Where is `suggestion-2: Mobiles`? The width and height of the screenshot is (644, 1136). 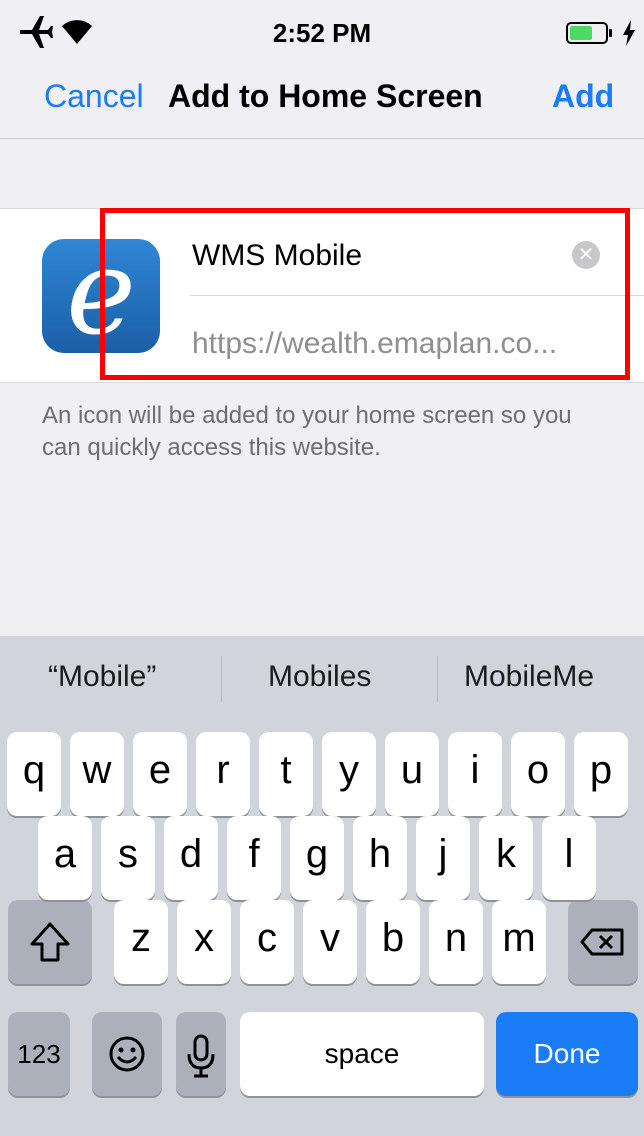 suggestion-2: Mobiles is located at coordinates (319, 677).